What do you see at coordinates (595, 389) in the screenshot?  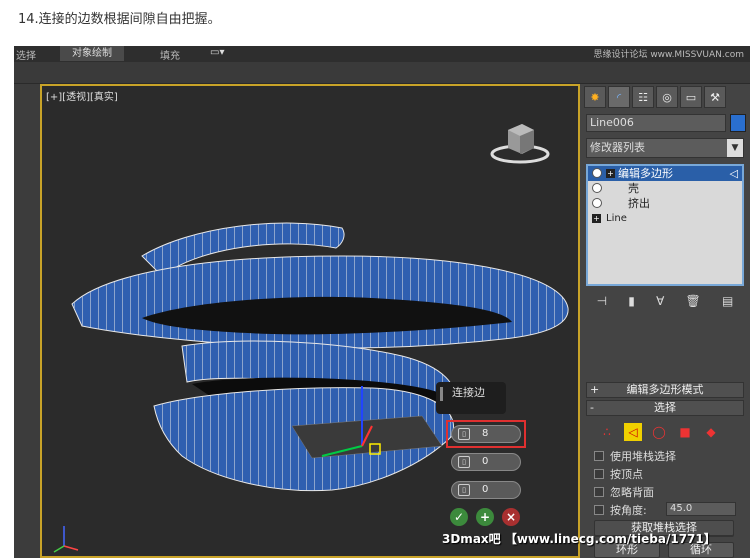 I see `rollout-toggle-icon: +` at bounding box center [595, 389].